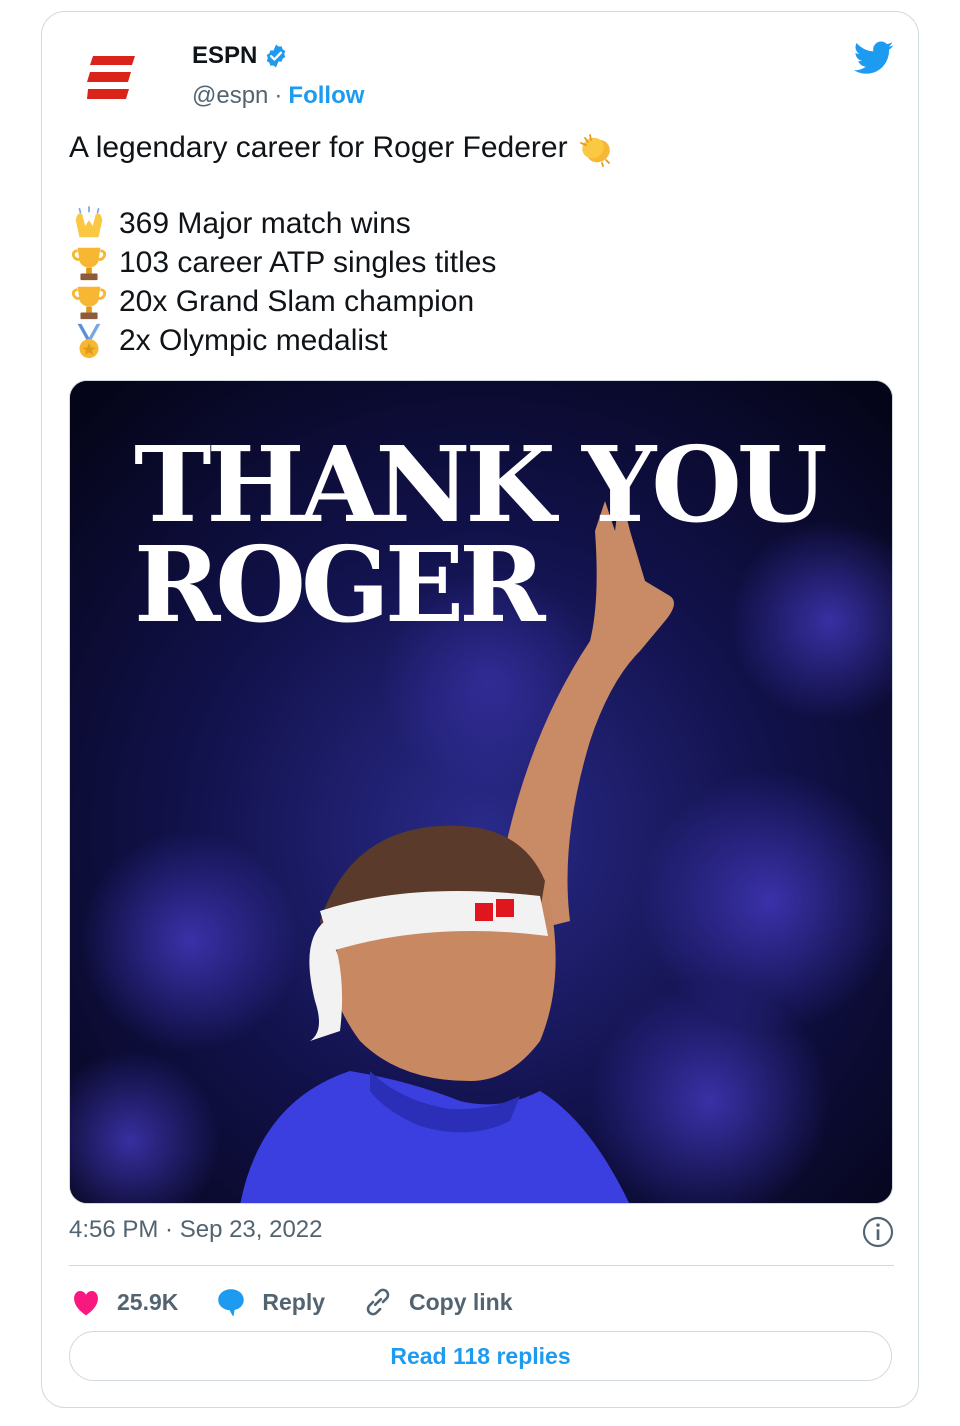  I want to click on tweet-intro-line: A legendary career for Roger Federer, so click(479, 147).